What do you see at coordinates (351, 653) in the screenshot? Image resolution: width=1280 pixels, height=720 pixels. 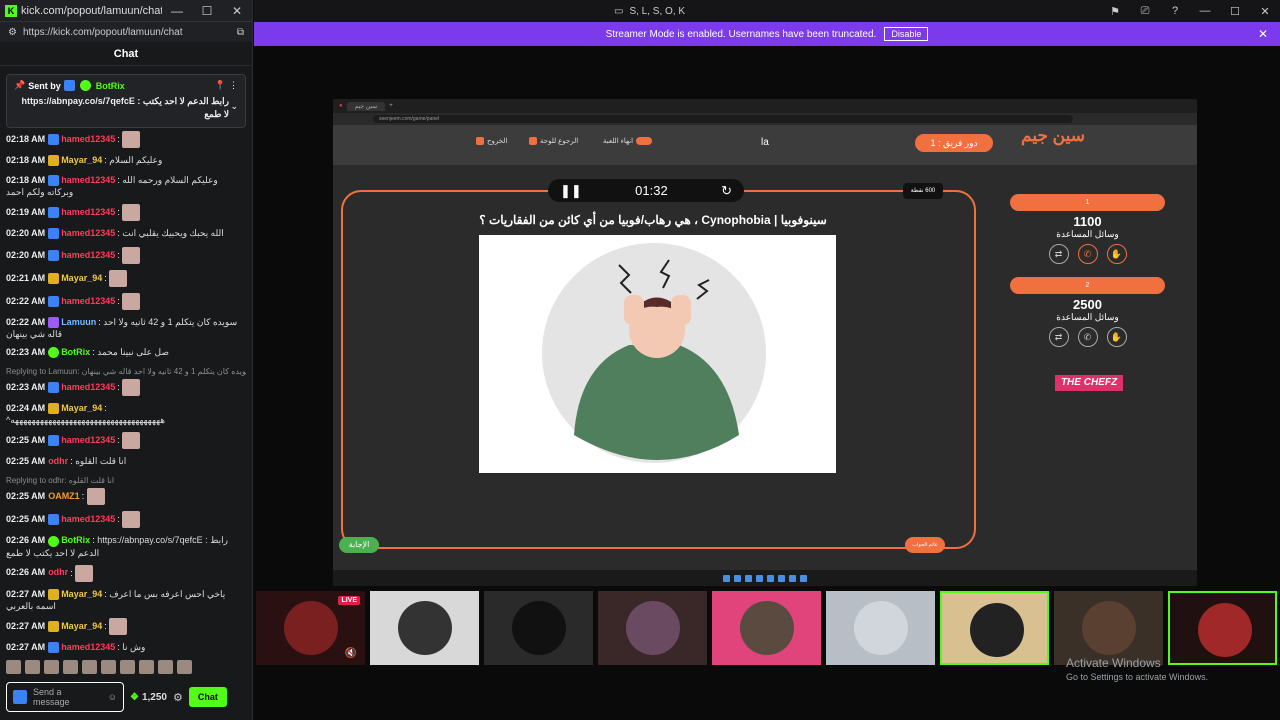 I see `mute-icon: 🔇` at bounding box center [351, 653].